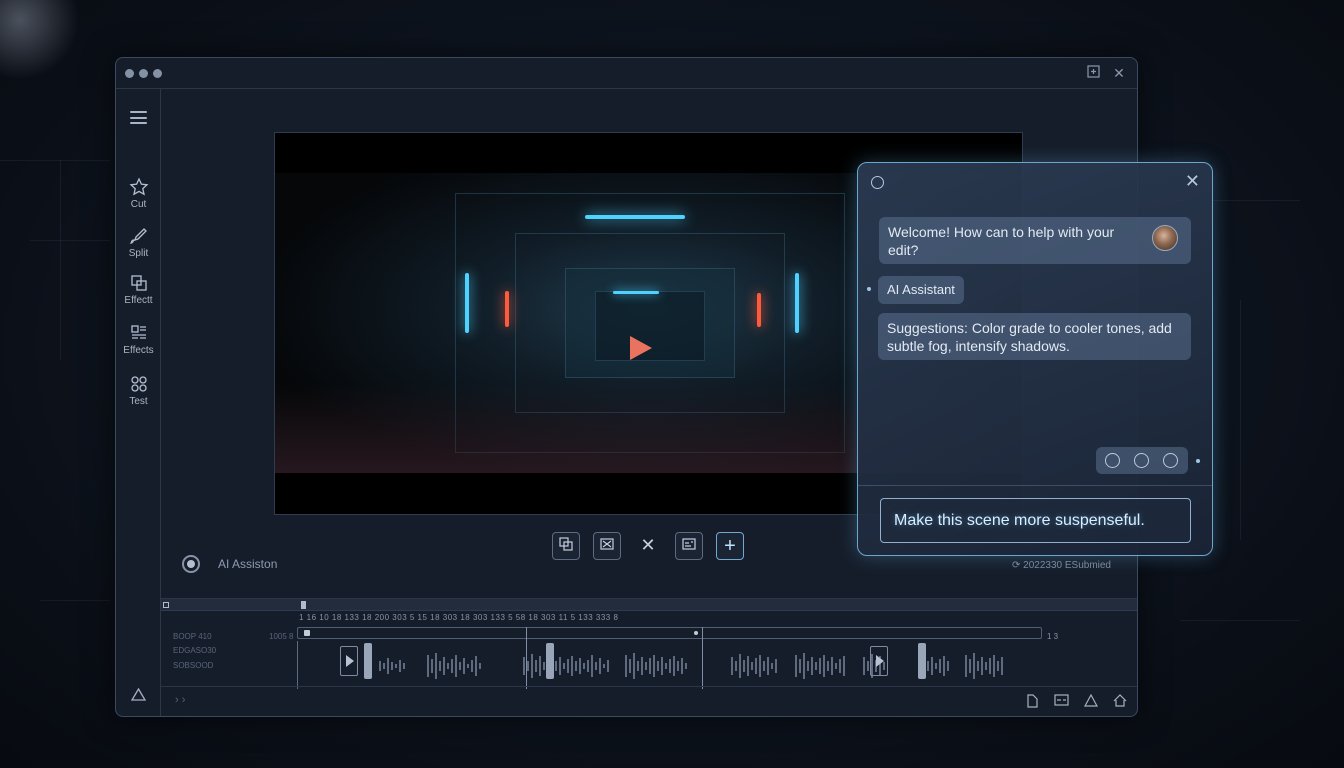 The height and width of the screenshot is (768, 1344). I want to click on status-value: 2022330 ESubmied, so click(1067, 565).